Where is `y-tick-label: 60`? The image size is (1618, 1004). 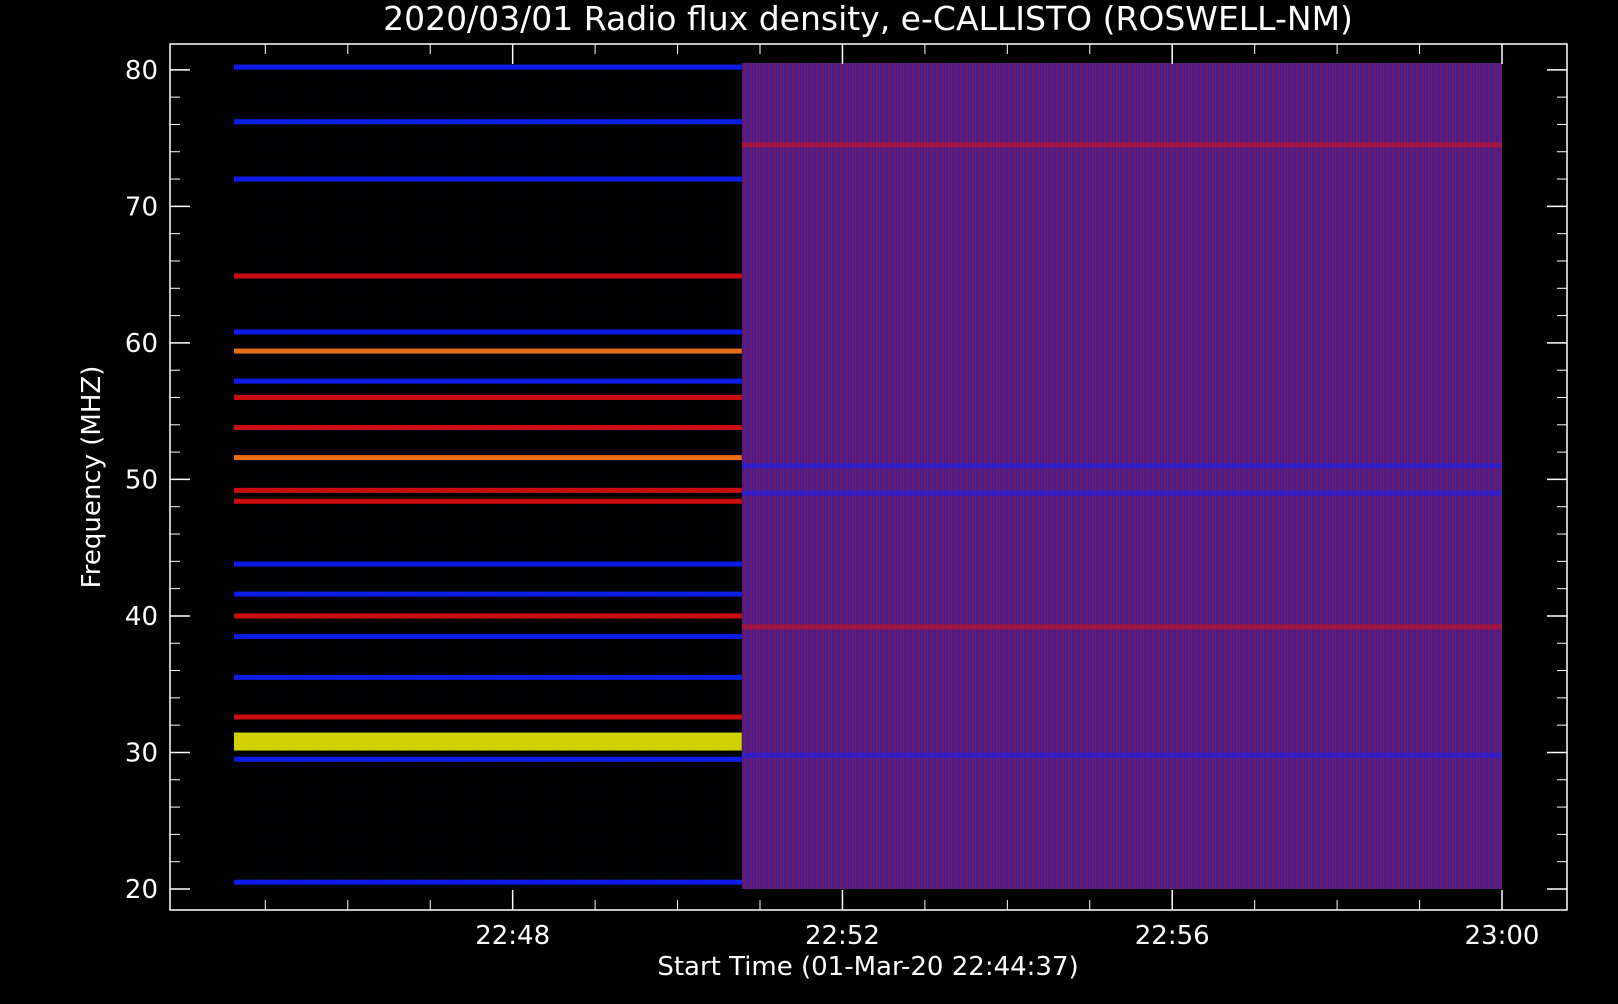
y-tick-label: 60 is located at coordinates (141, 344).